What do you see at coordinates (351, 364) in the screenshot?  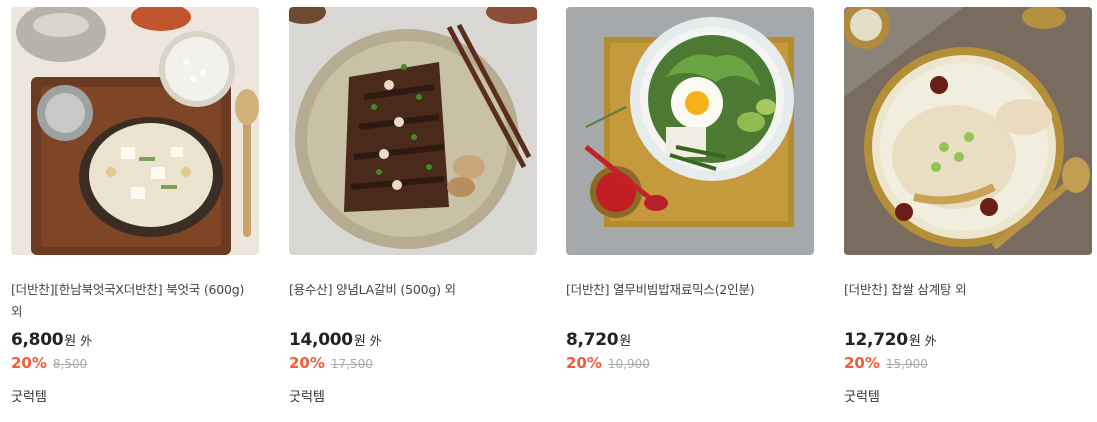 I see `original-price: 17,500` at bounding box center [351, 364].